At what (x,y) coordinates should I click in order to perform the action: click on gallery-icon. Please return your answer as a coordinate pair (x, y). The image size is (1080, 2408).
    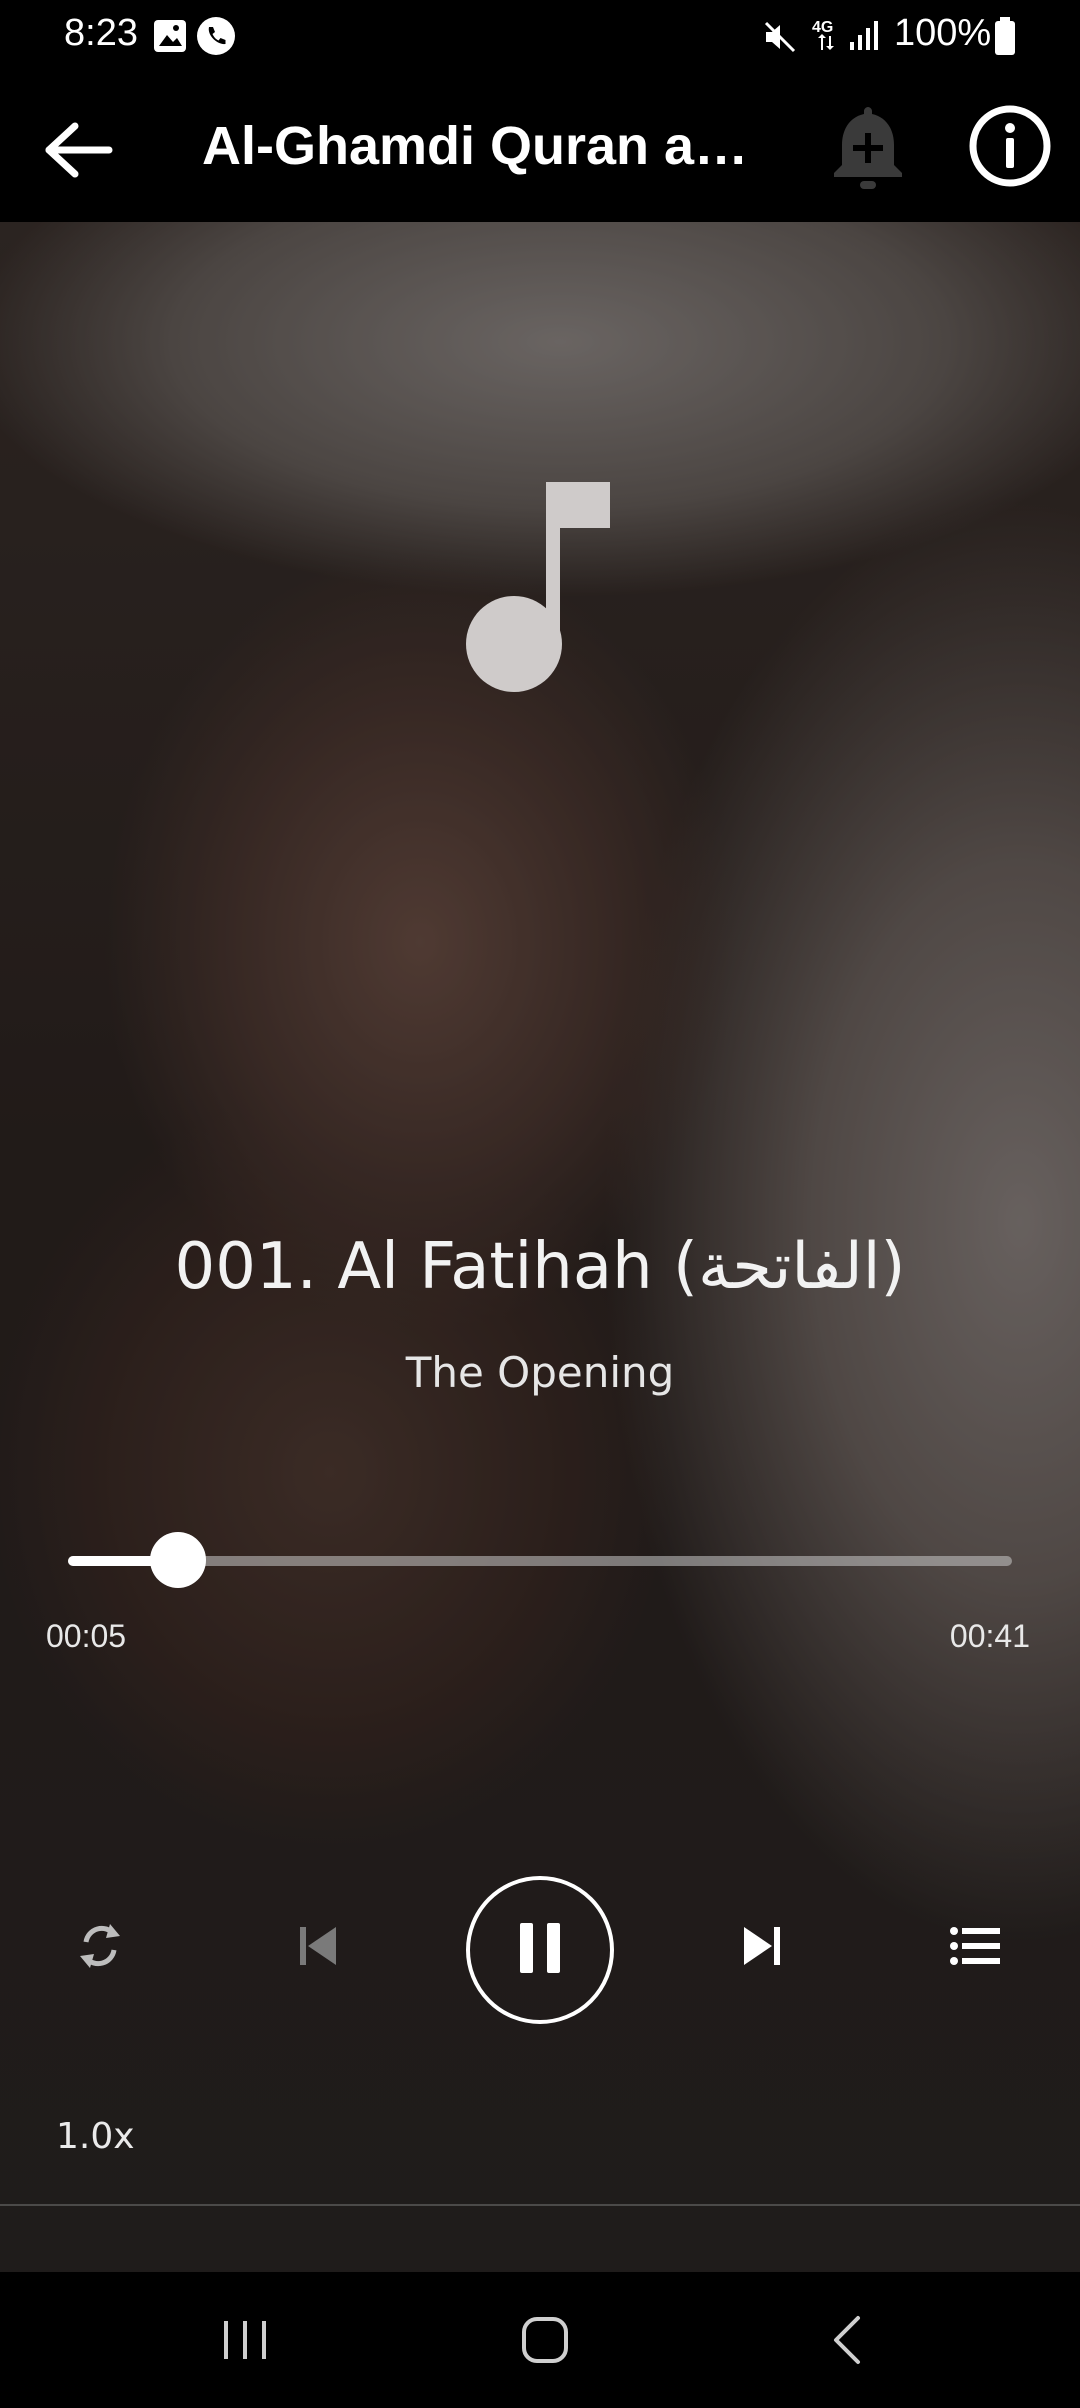
    Looking at the image, I should click on (170, 38).